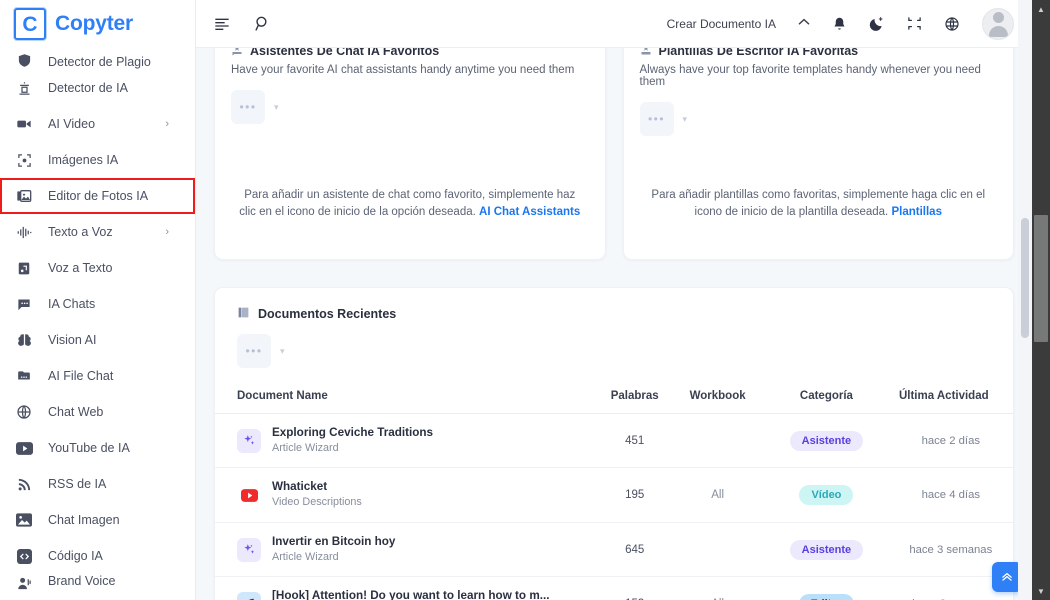 Image resolution: width=1050 pixels, height=600 pixels. What do you see at coordinates (262, 23) in the screenshot?
I see `search-icon` at bounding box center [262, 23].